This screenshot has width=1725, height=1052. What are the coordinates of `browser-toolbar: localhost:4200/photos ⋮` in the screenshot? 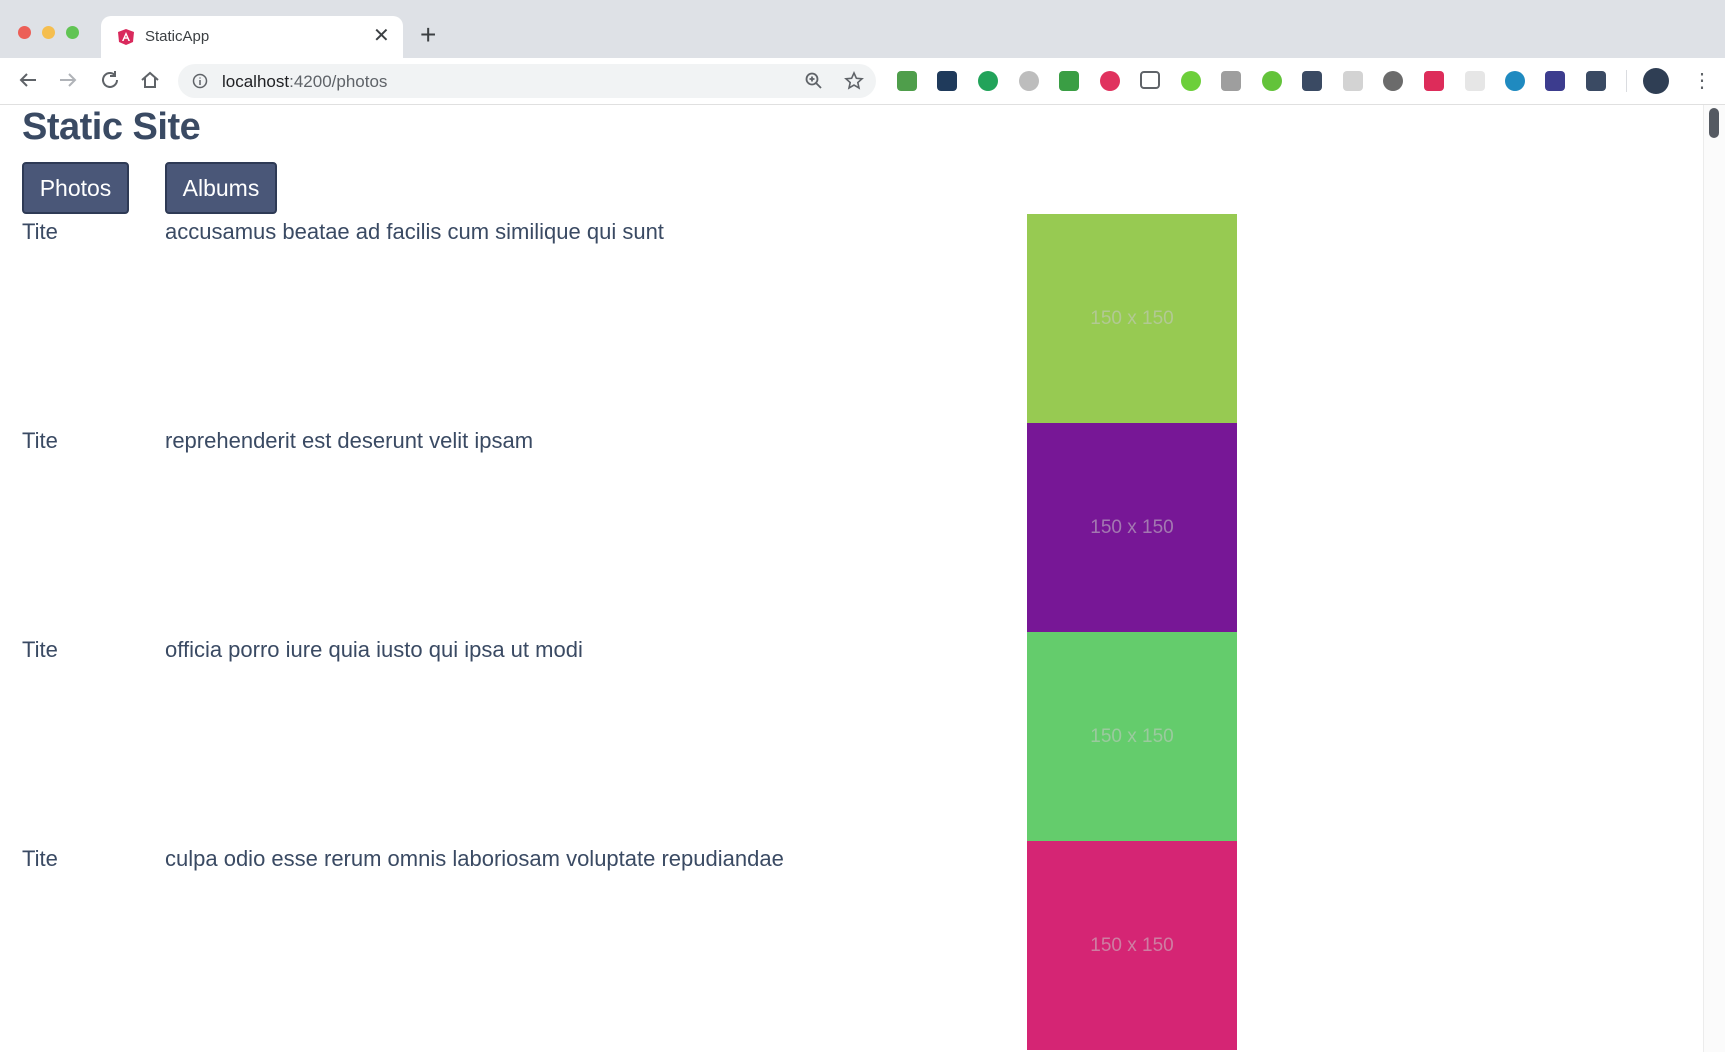 It's located at (862, 81).